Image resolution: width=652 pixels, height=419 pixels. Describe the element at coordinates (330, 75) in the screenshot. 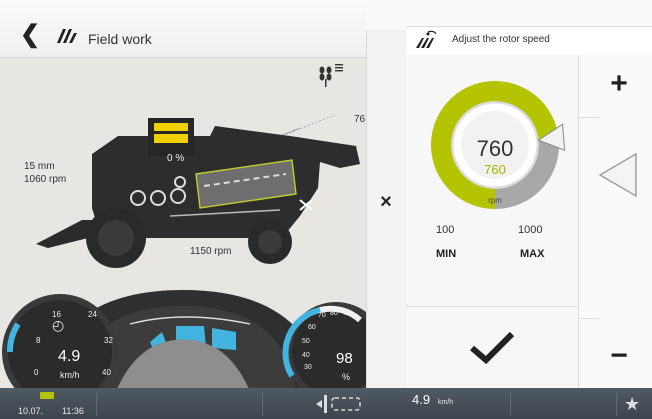

I see `crop-settings-icon` at that location.